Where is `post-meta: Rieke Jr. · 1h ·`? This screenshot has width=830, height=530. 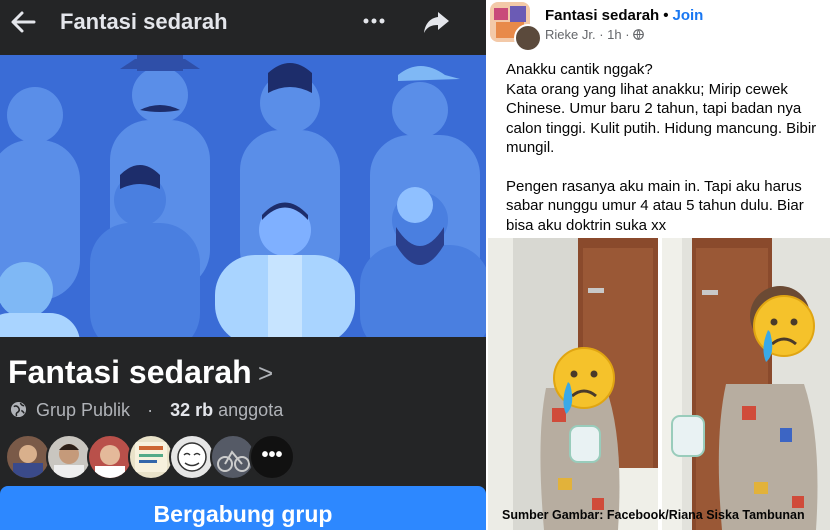 post-meta: Rieke Jr. · 1h · is located at coordinates (595, 35).